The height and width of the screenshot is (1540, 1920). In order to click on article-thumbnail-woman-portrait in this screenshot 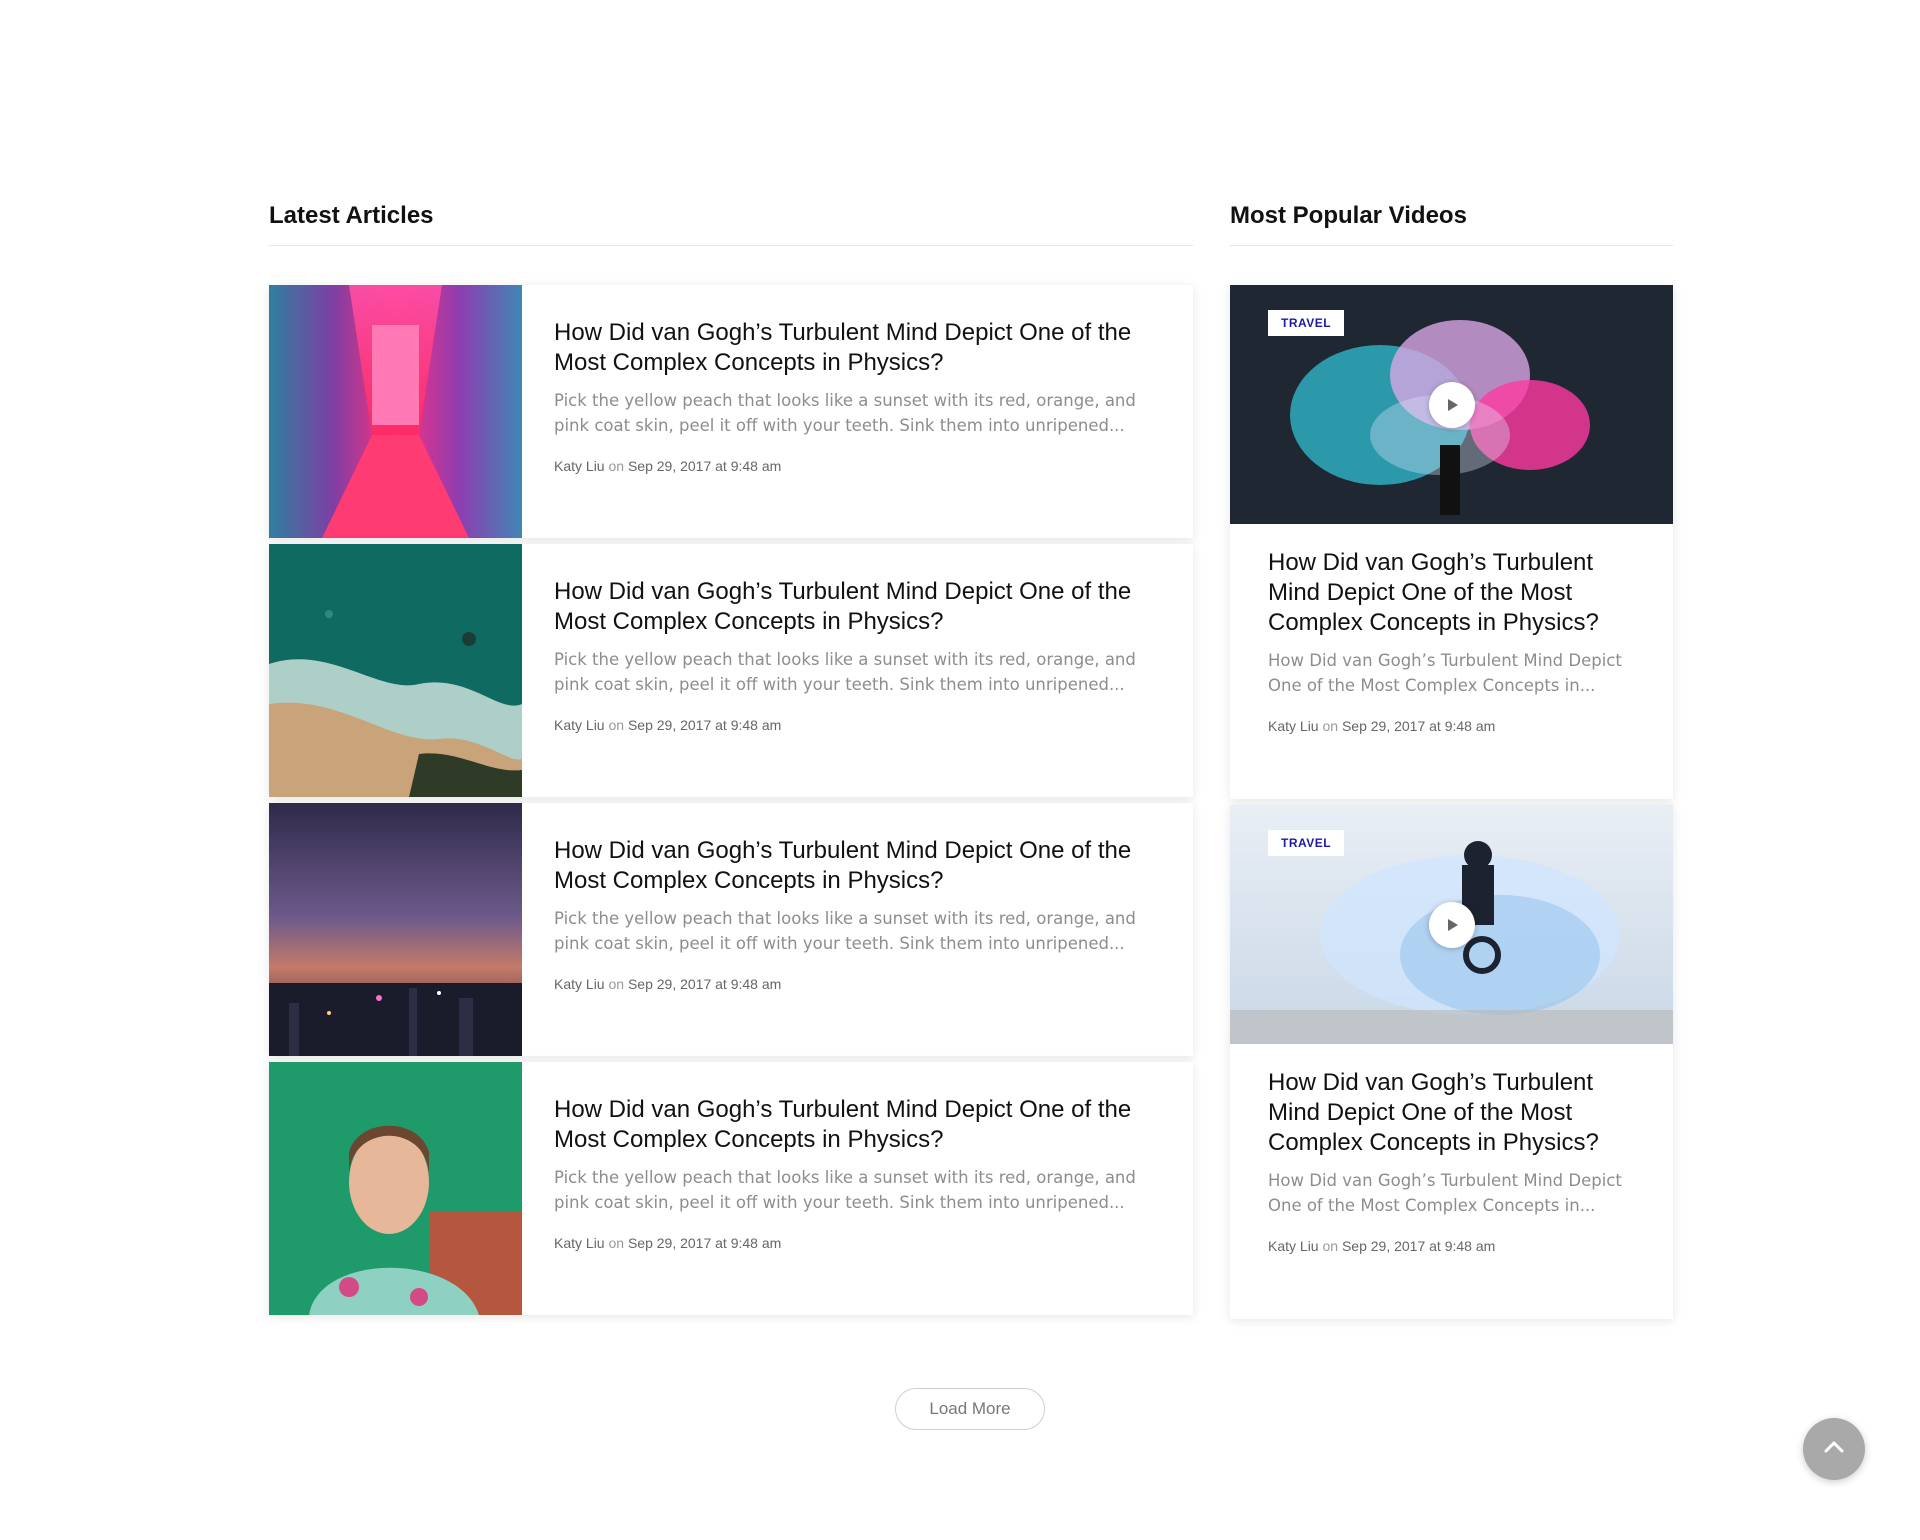, I will do `click(395, 1188)`.